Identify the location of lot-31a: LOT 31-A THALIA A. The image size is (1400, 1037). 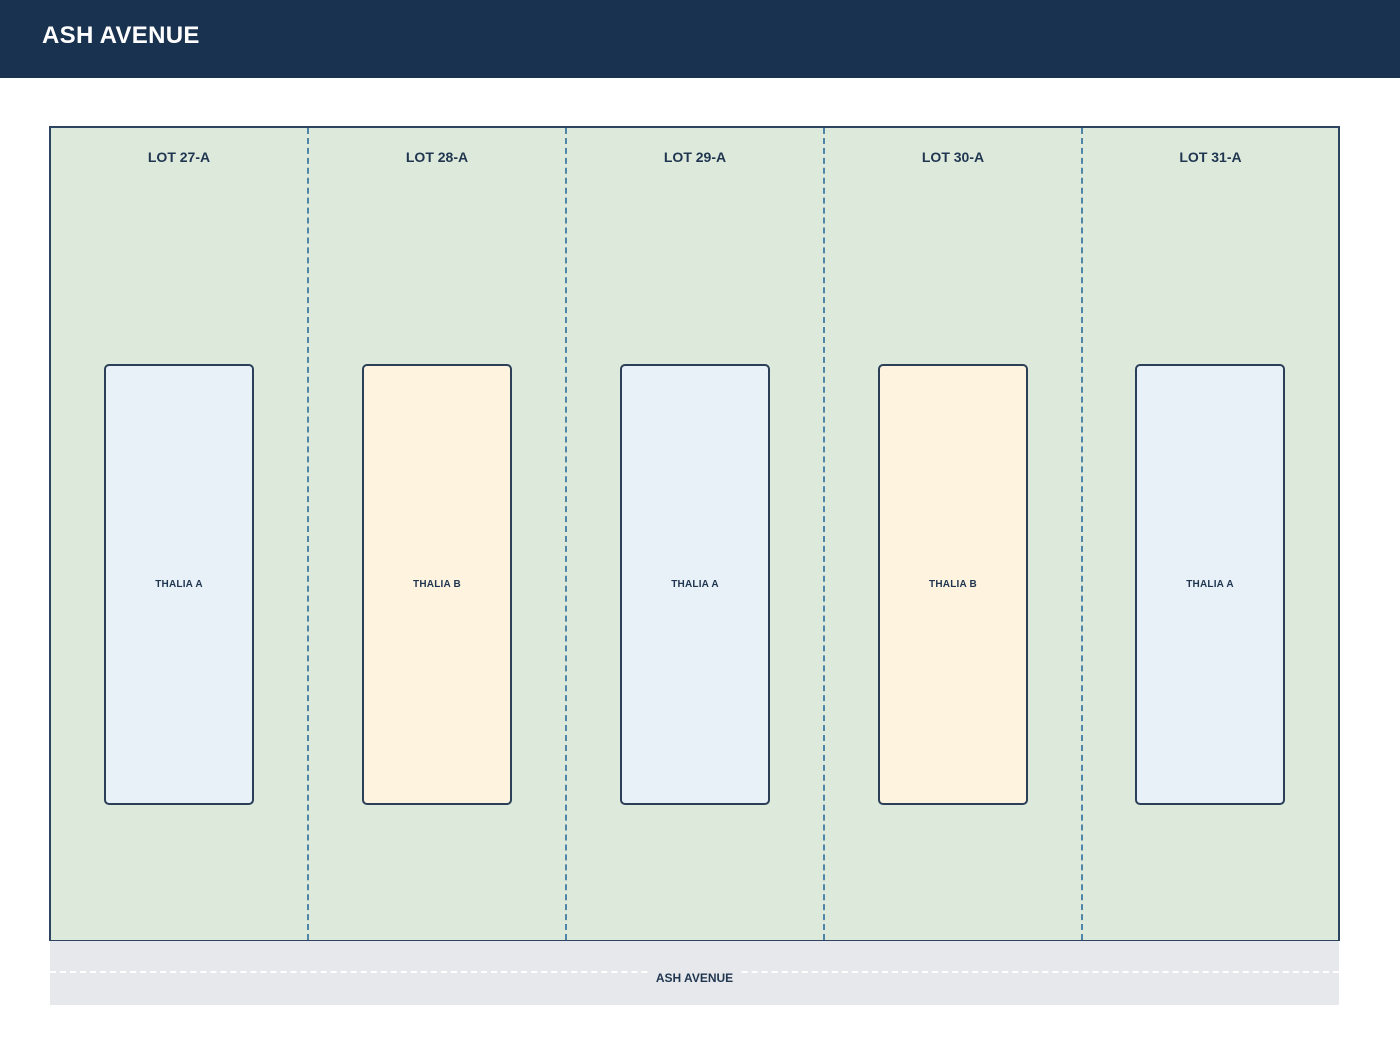
(1210, 534).